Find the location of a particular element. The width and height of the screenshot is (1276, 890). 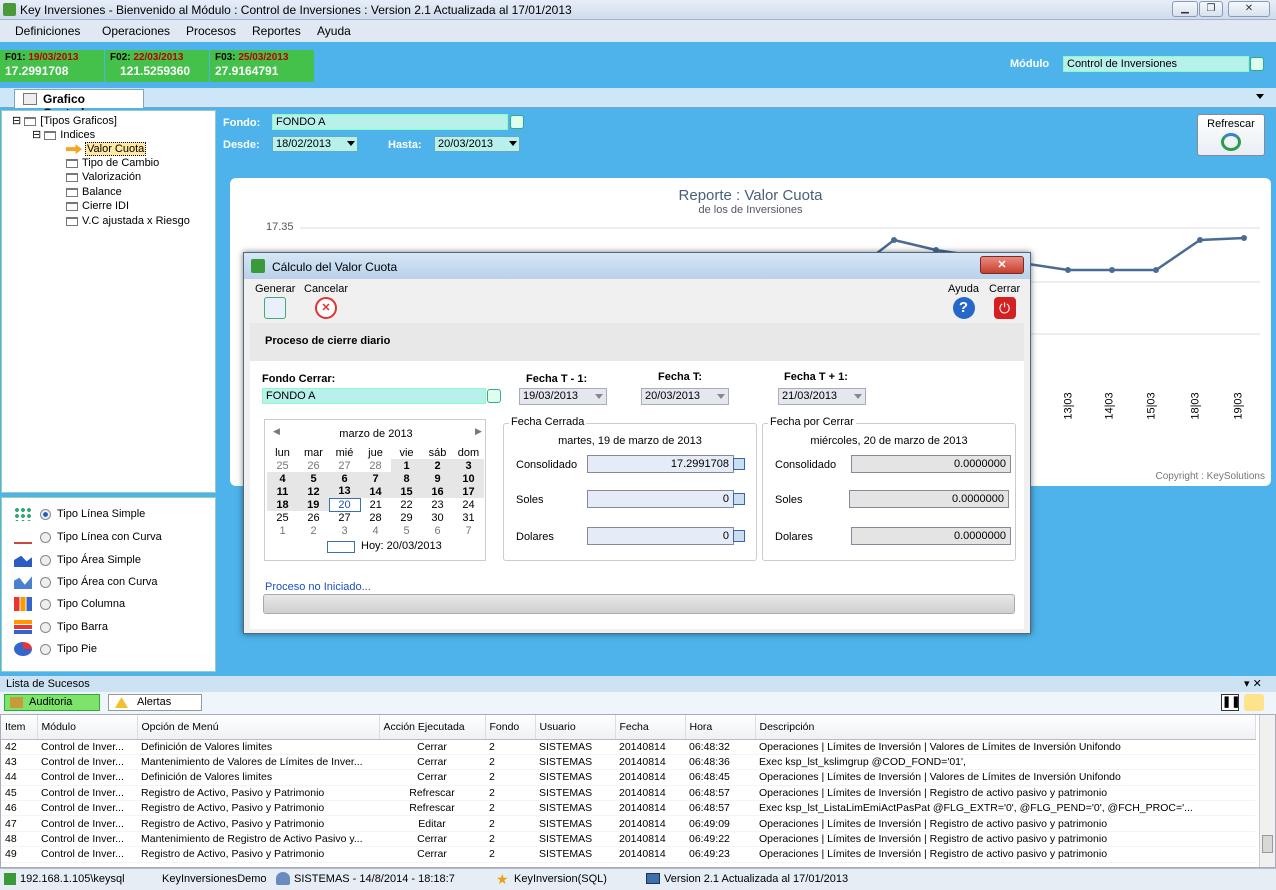

menu-reportes: Reportes is located at coordinates (276, 31).